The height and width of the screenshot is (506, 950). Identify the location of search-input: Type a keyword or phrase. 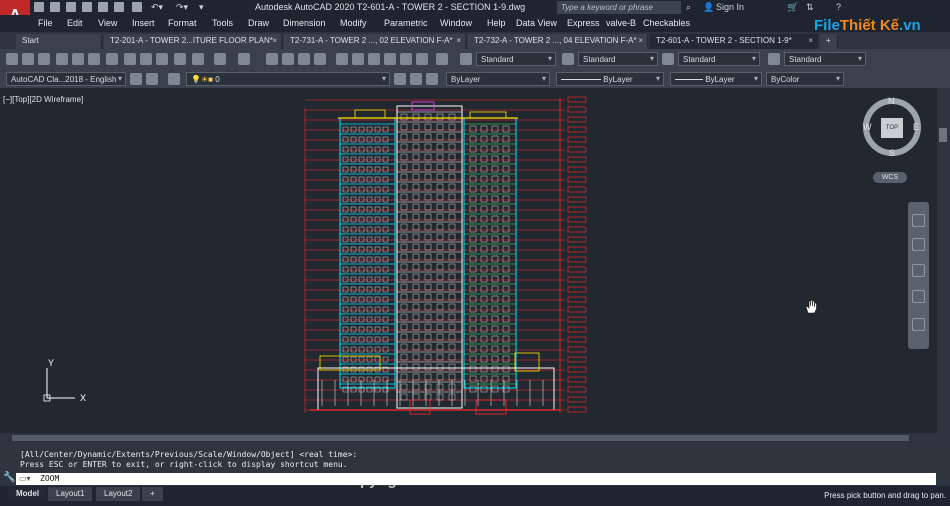
(619, 7).